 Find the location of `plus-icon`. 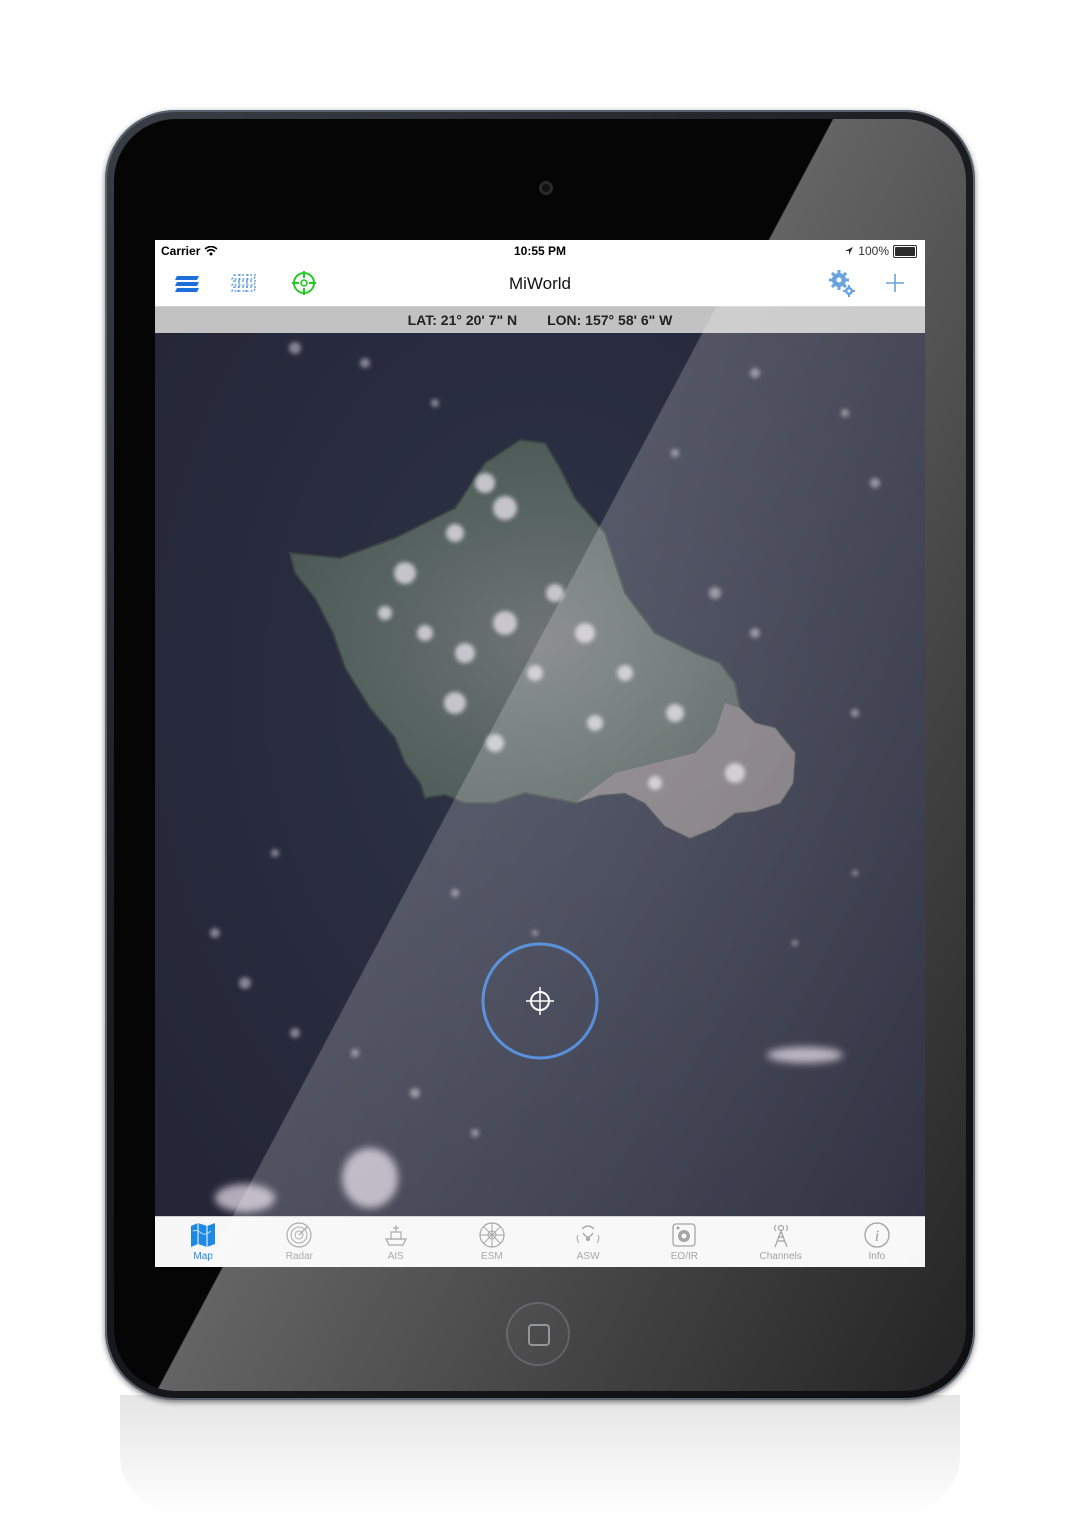

plus-icon is located at coordinates (895, 283).